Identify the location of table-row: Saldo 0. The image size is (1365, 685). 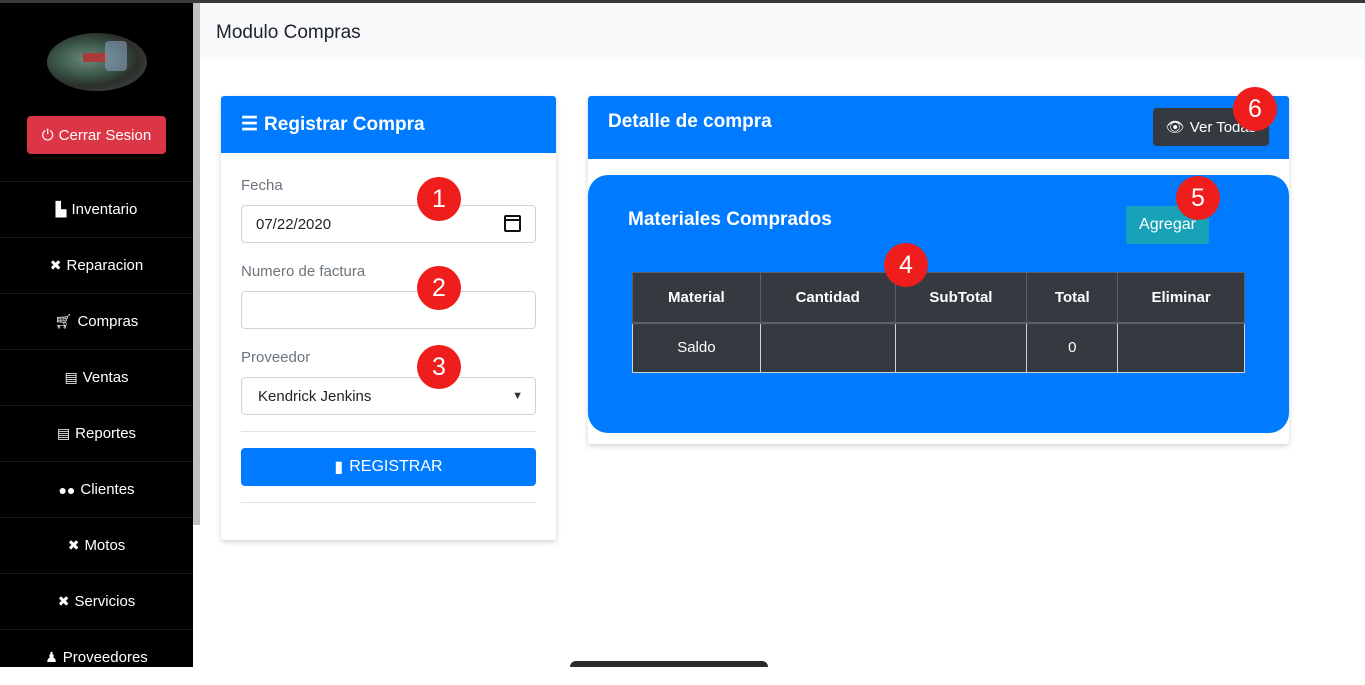
(938, 347).